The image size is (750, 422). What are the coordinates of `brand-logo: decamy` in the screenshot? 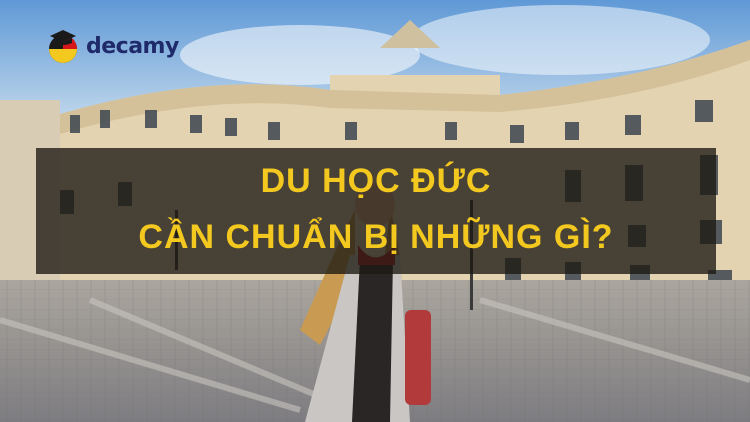 It's located at (111, 46).